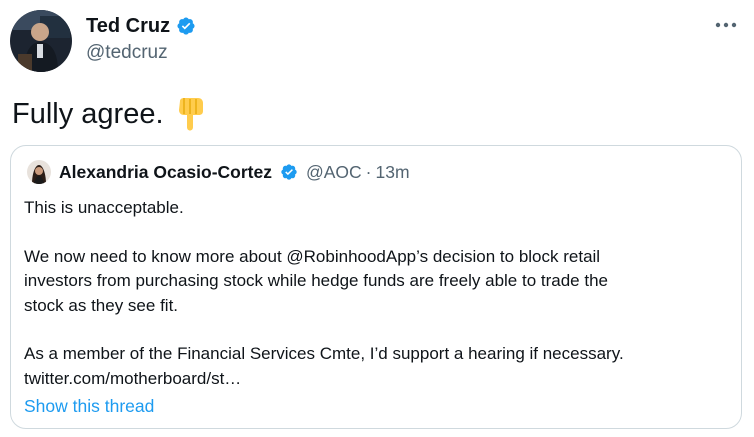 The image size is (754, 437). I want to click on quoted-author-avatar, so click(39, 172).